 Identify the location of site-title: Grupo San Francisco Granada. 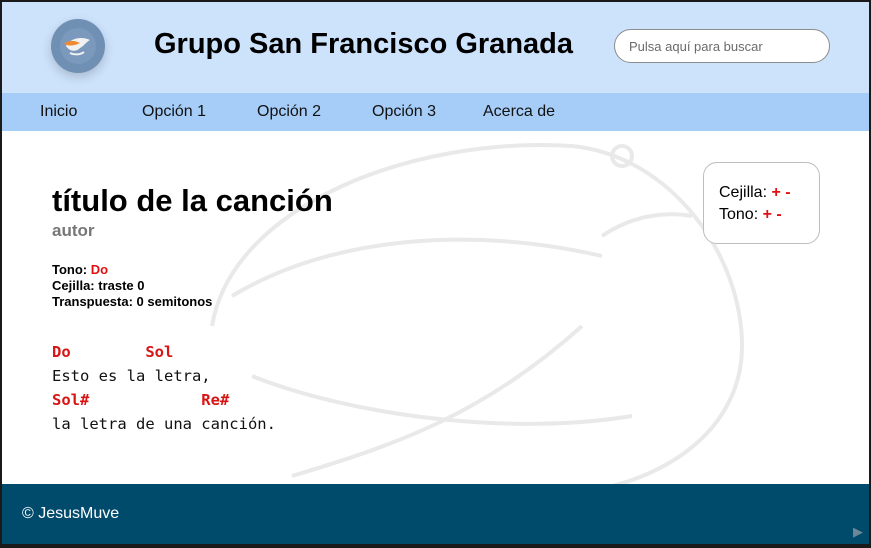
(363, 44).